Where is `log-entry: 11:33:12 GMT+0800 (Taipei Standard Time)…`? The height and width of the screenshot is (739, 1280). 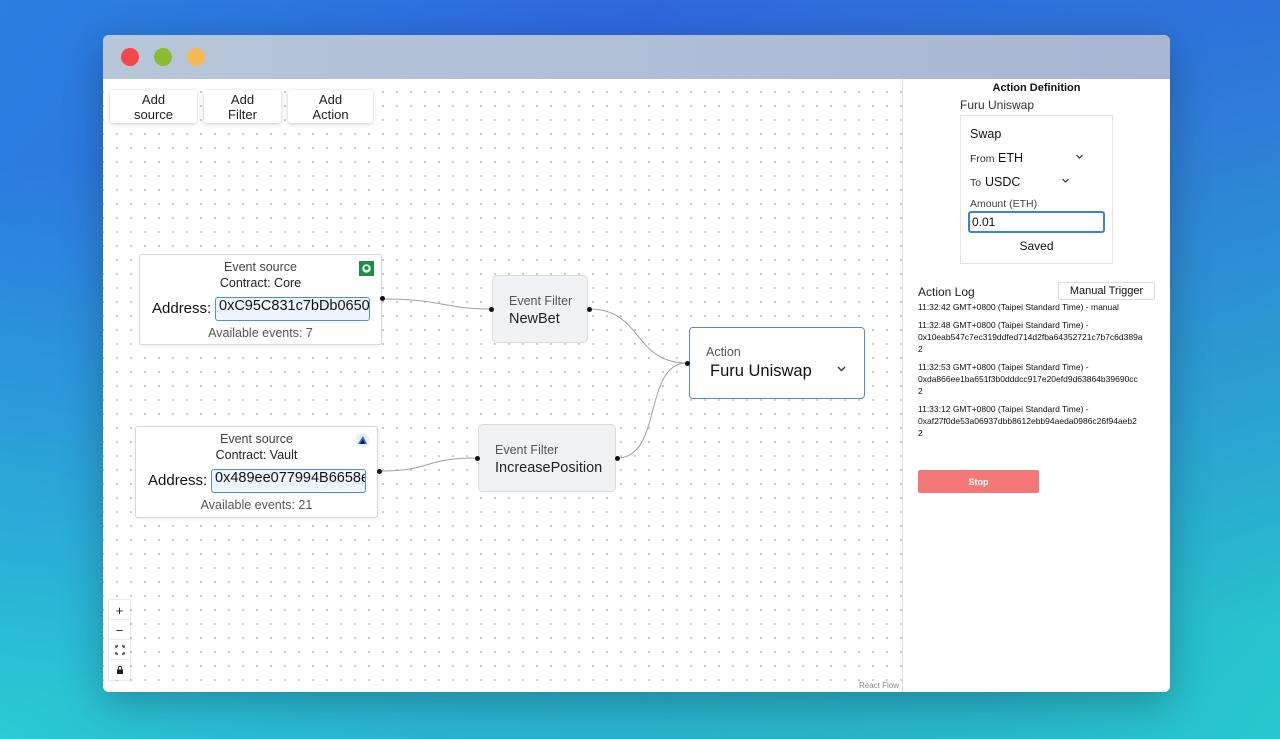
log-entry: 11:33:12 GMT+0800 (Taipei Standard Time)… is located at coordinates (1027, 421).